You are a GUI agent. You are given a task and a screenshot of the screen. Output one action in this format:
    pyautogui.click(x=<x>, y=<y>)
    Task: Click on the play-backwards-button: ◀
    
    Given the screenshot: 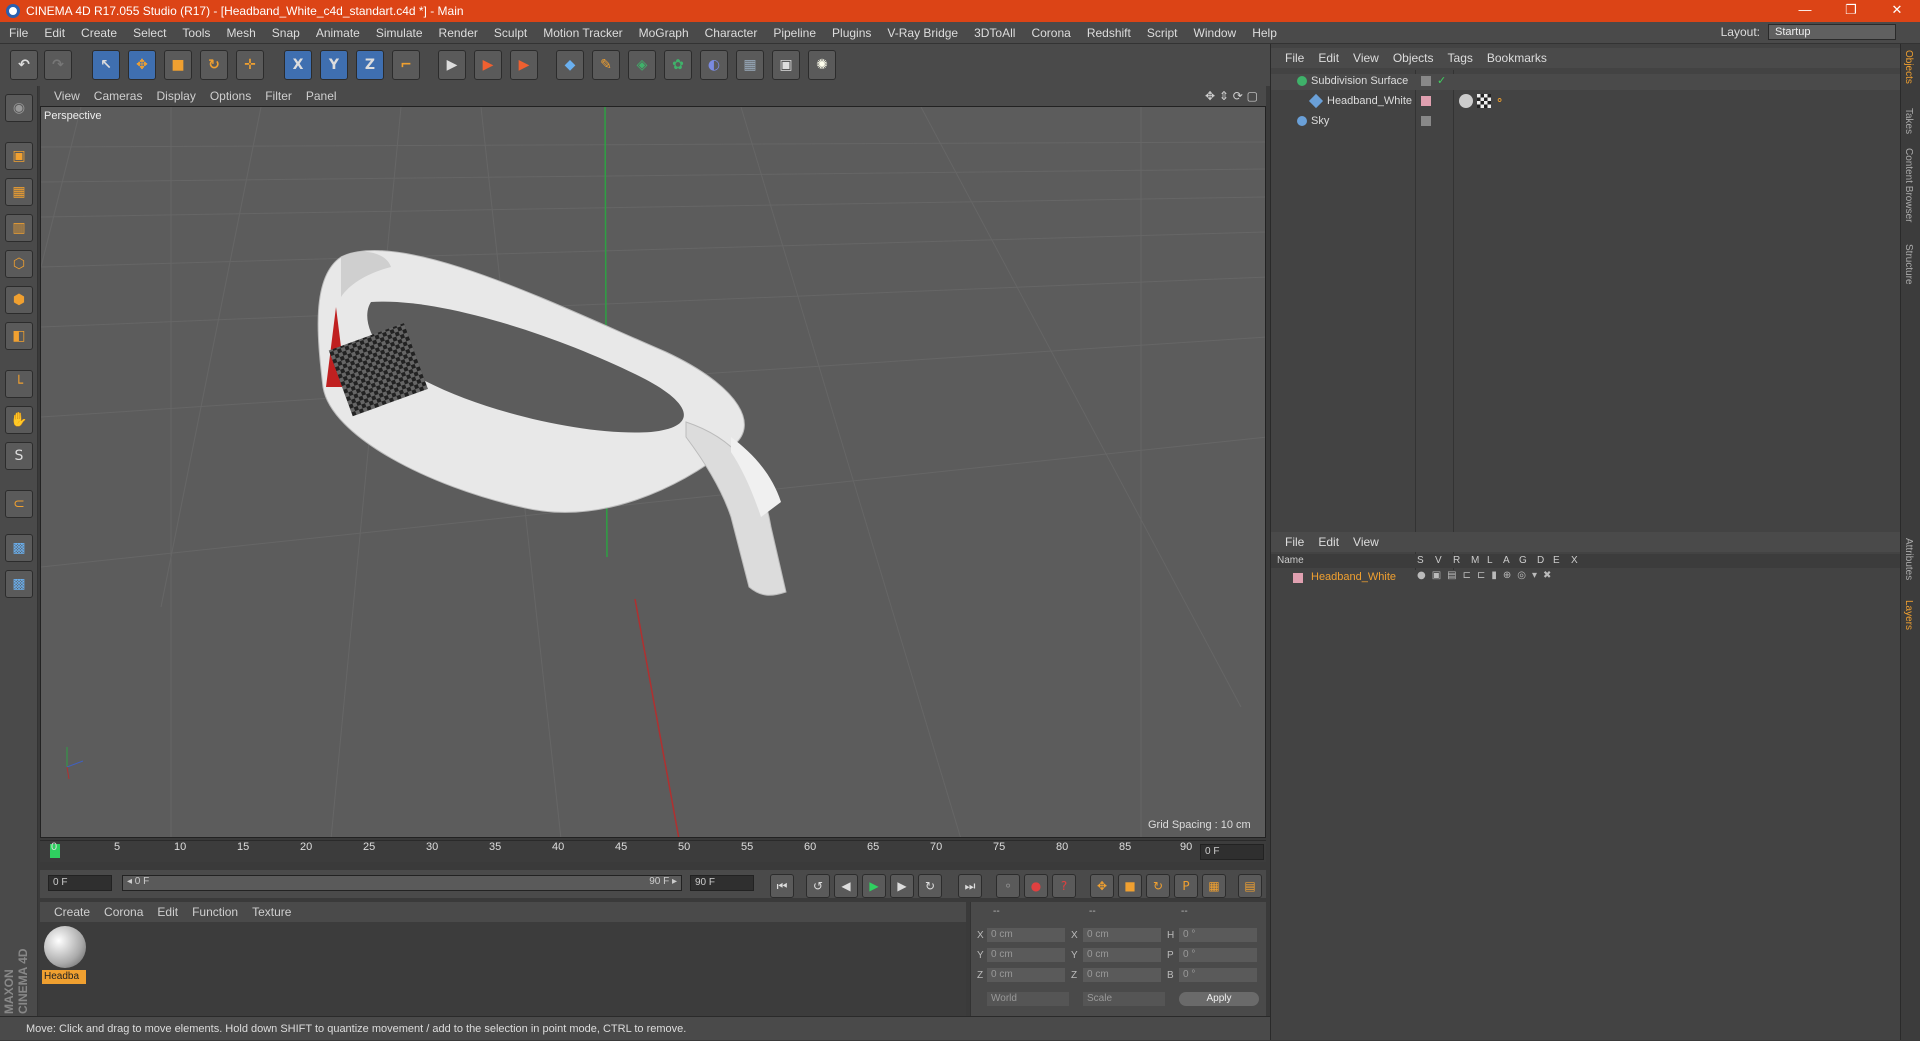 What is the action you would take?
    pyautogui.click(x=846, y=886)
    